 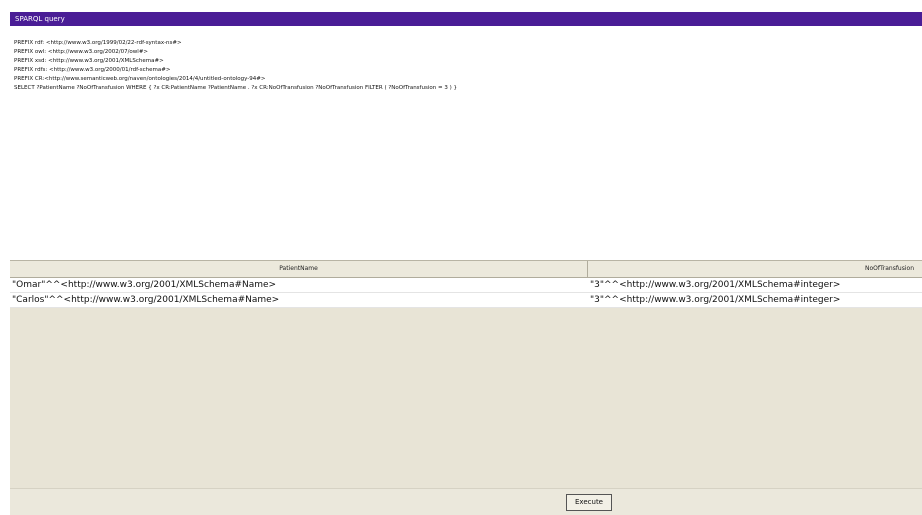 I want to click on column-header-no-of-transfusion: NoOfTransfusion, so click(x=755, y=269).